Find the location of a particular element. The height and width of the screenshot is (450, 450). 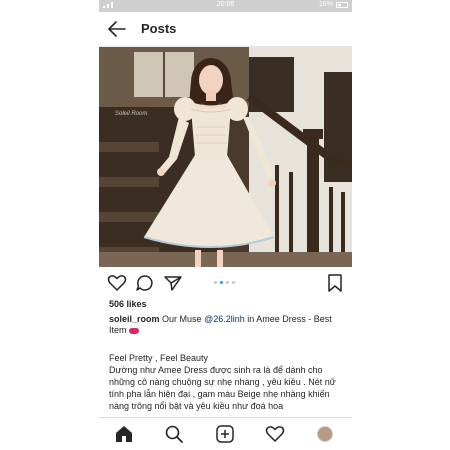

caption-username: soleil_room is located at coordinates (134, 319).